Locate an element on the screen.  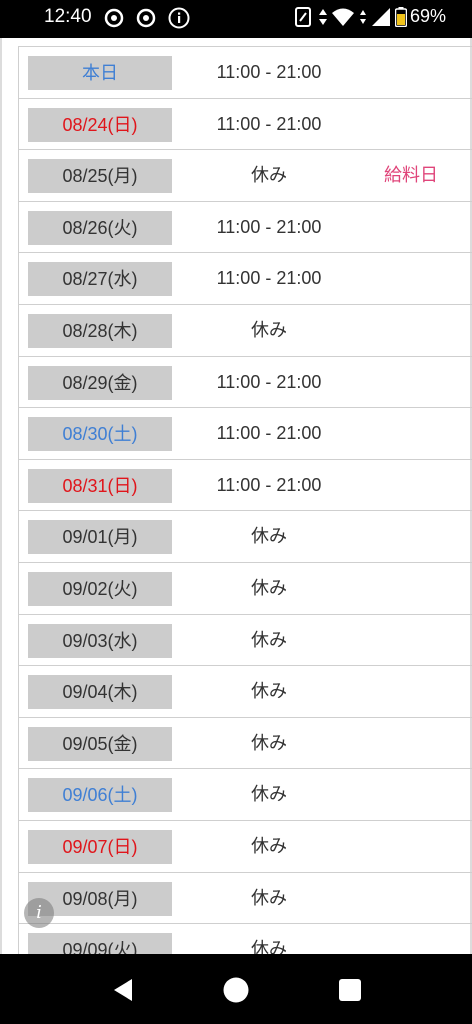
schedule-date: 09/09(火) is located at coordinates (100, 943).